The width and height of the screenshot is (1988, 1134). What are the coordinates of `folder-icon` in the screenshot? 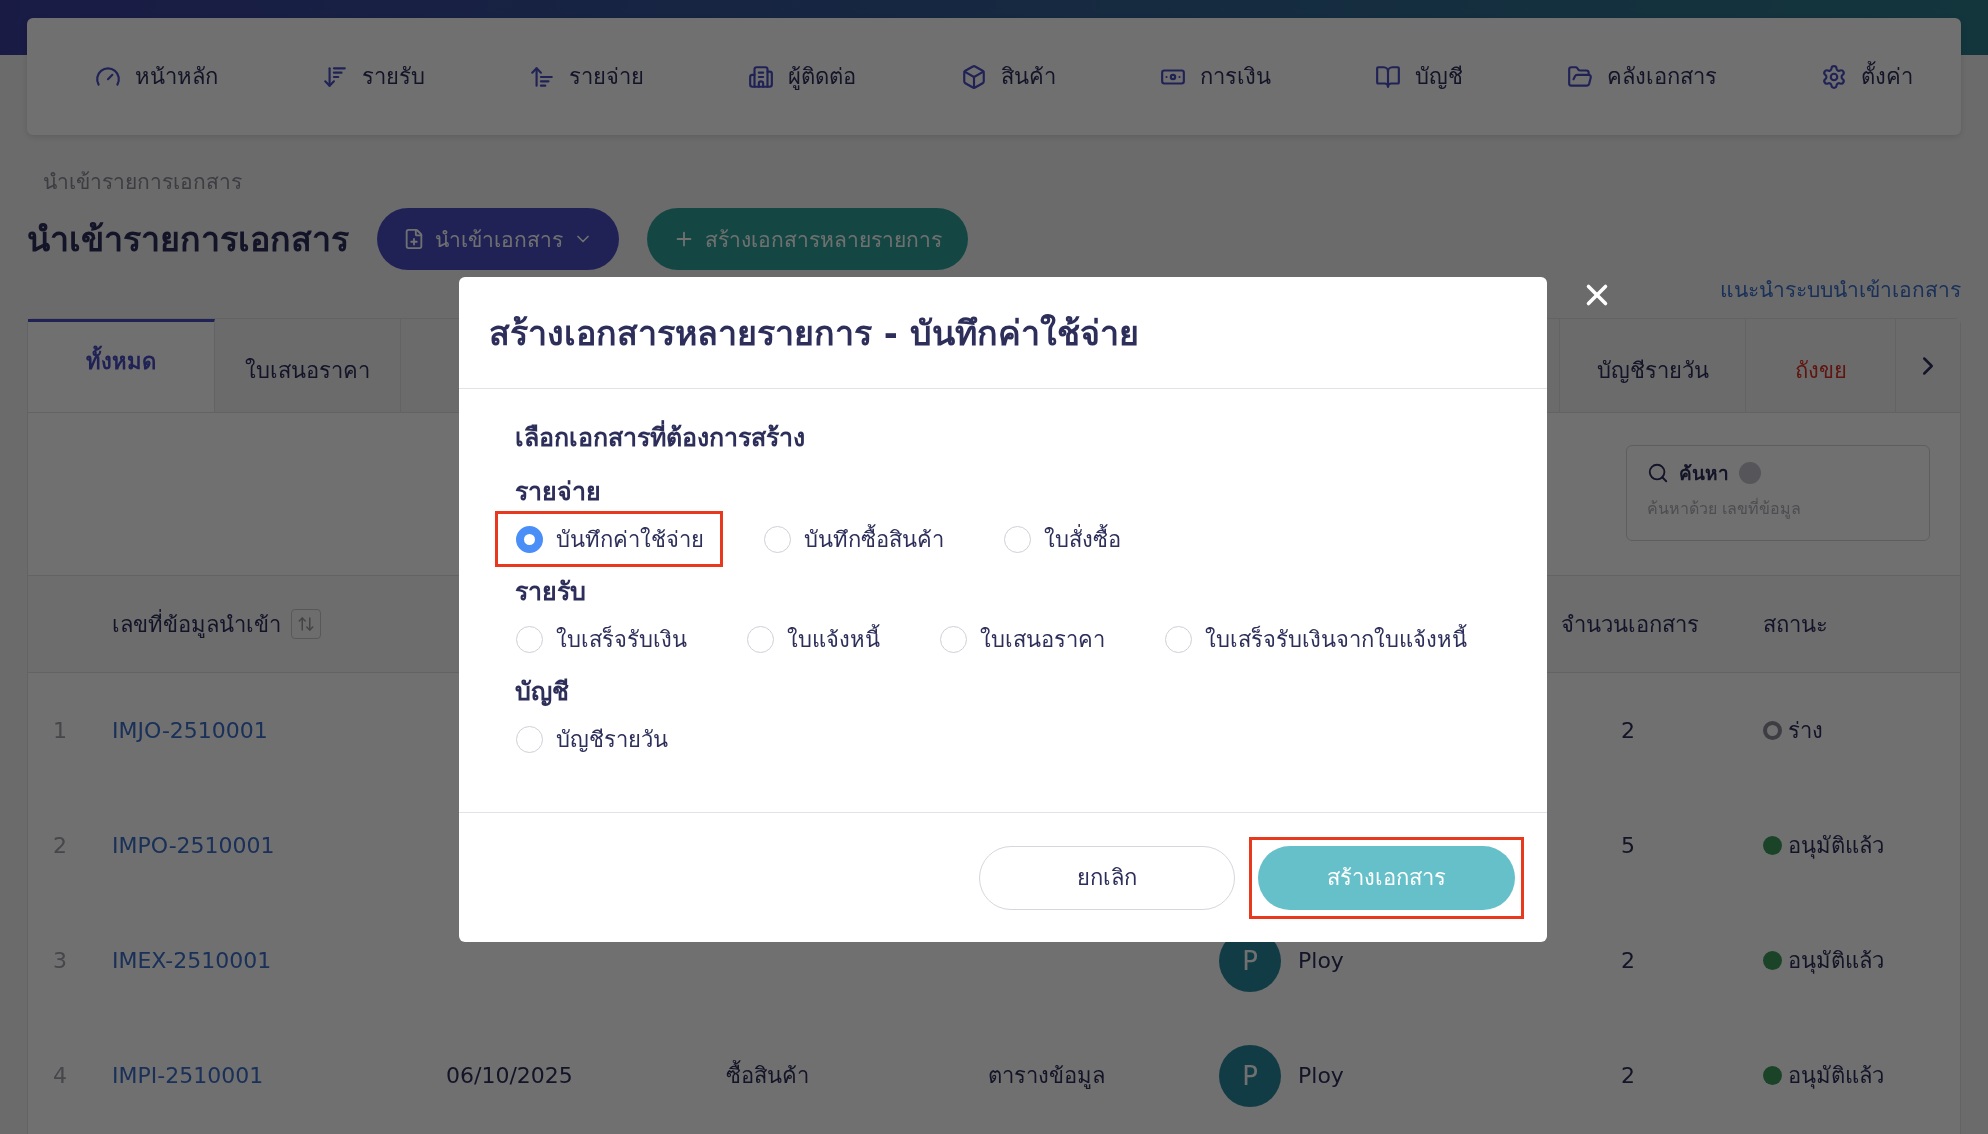 It's located at (1579, 76).